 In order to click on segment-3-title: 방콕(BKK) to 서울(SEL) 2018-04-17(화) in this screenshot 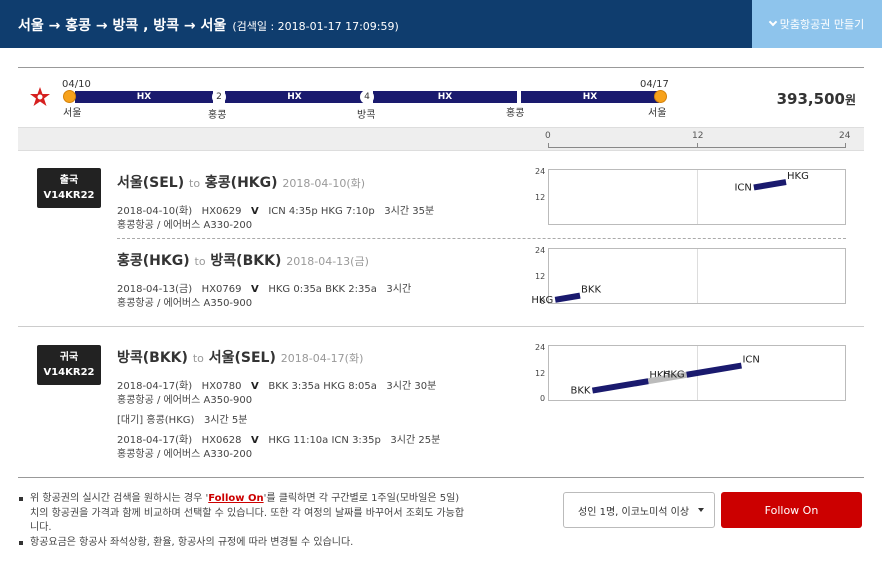, I will do `click(240, 357)`.